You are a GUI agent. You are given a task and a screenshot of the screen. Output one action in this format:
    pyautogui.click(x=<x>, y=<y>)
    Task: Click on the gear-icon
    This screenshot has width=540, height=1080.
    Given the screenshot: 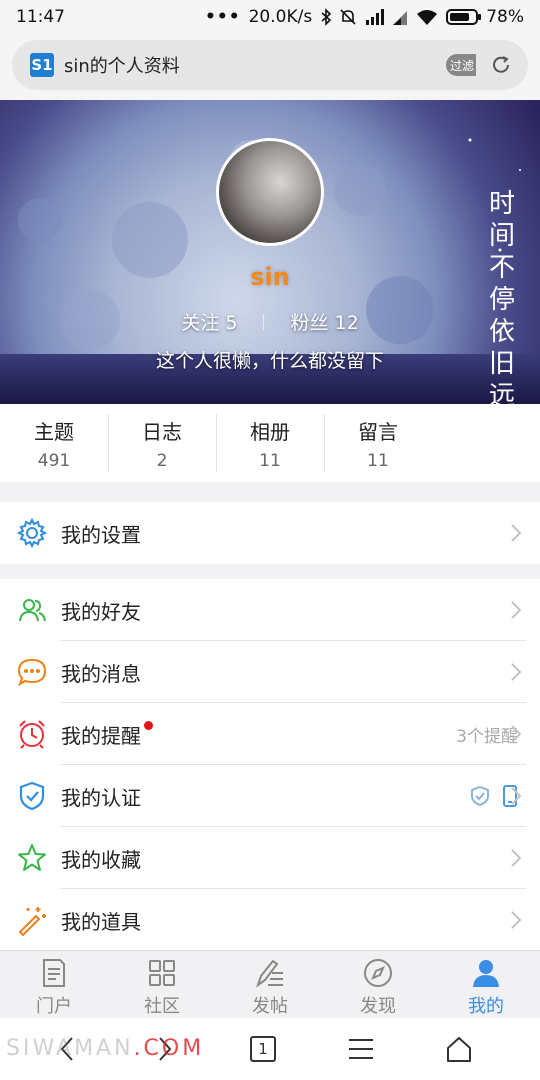 What is the action you would take?
    pyautogui.click(x=32, y=533)
    